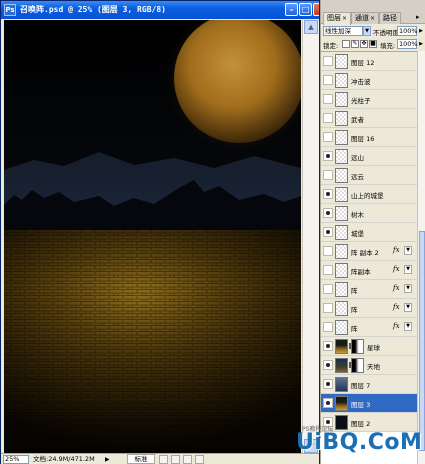  I want to click on layer-row: 图层 16, so click(369, 137).